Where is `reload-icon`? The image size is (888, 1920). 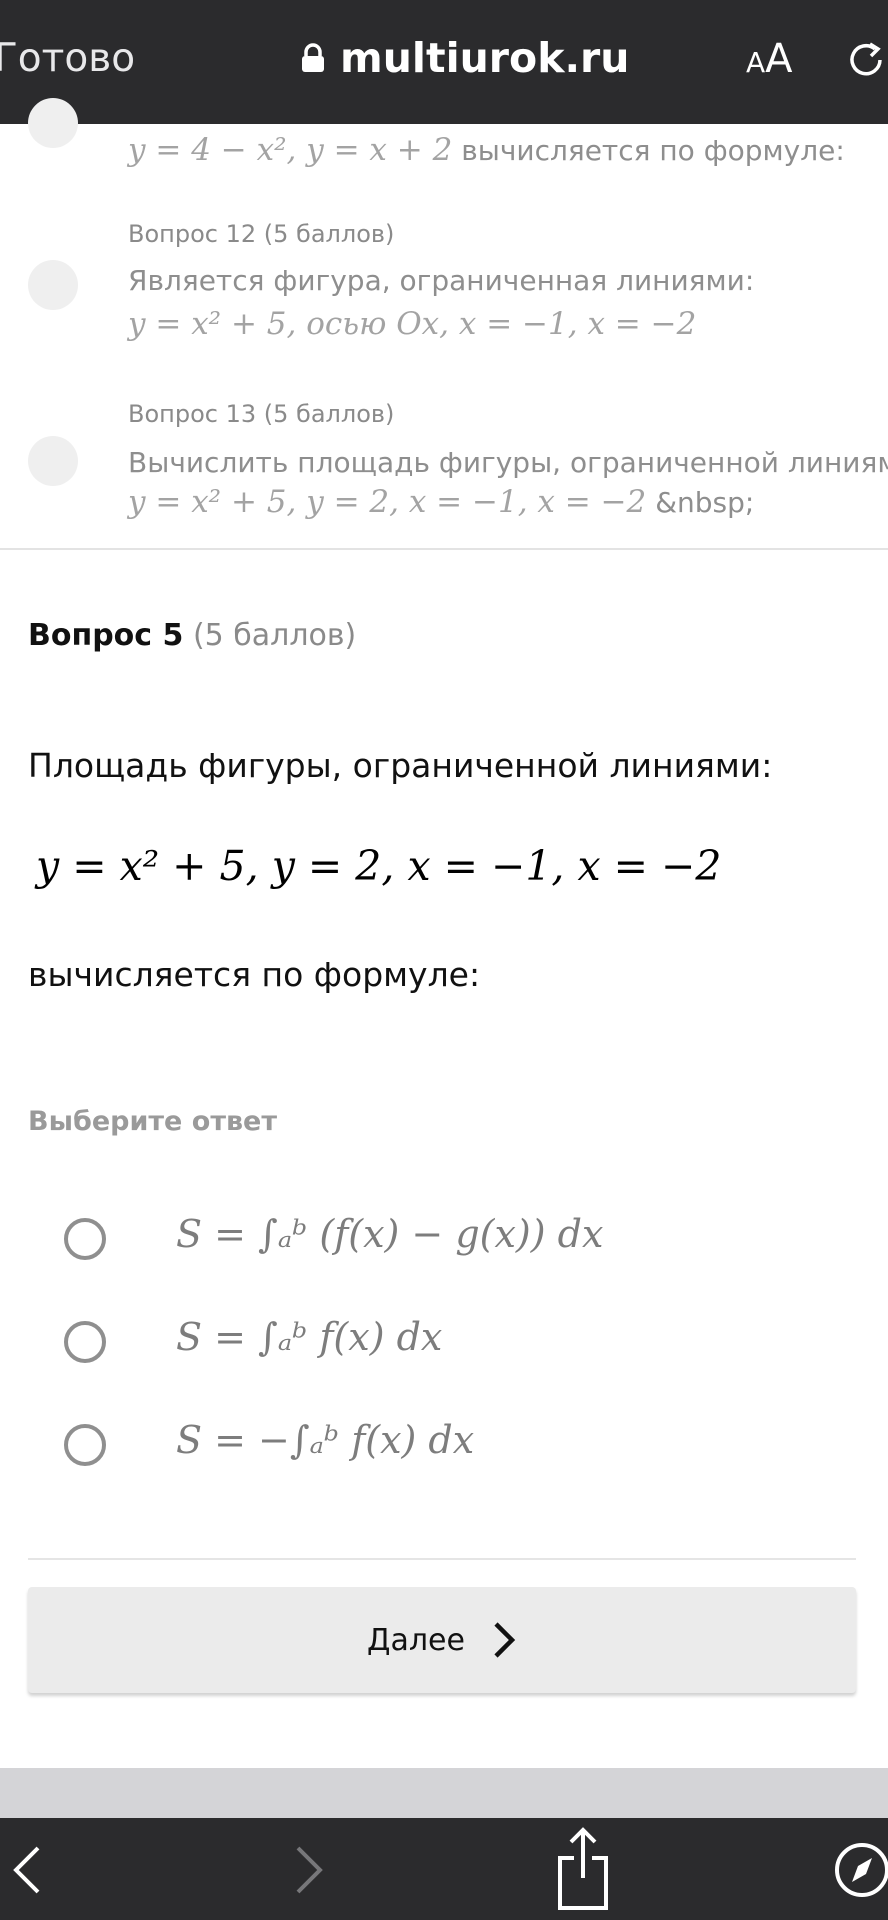
reload-icon is located at coordinates (868, 60).